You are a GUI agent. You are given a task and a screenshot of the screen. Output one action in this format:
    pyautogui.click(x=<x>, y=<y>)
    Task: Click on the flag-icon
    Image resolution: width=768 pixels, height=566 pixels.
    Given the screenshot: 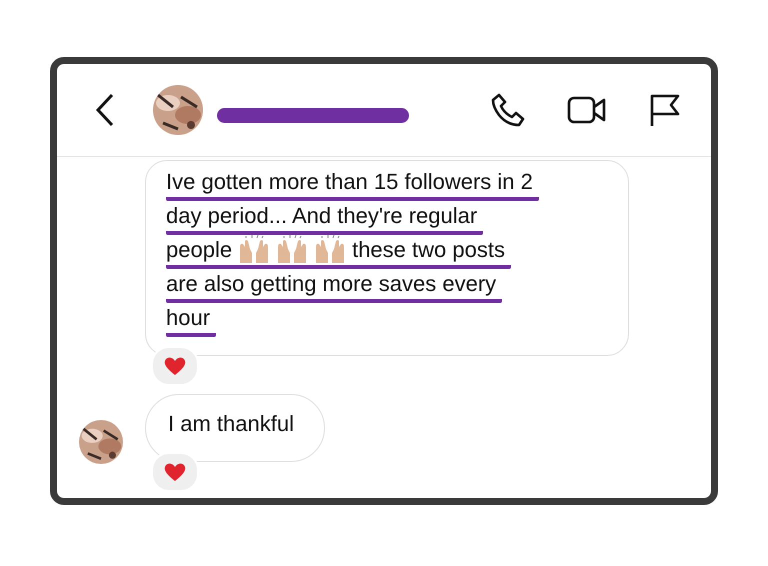 What is the action you would take?
    pyautogui.click(x=665, y=110)
    